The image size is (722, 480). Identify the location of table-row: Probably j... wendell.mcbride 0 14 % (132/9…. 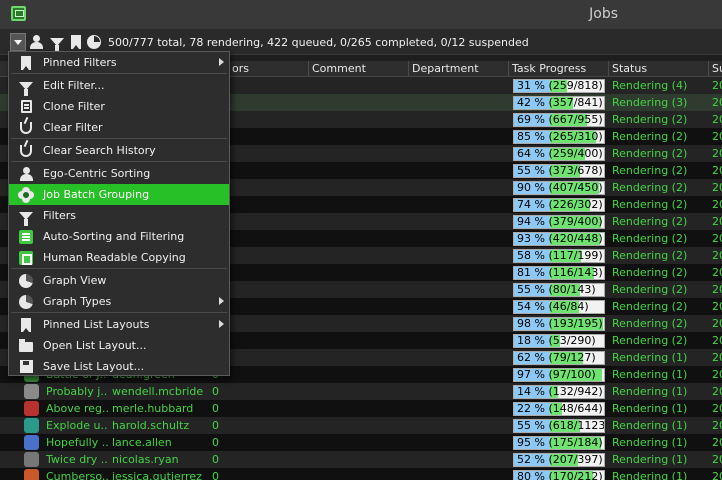
(361, 391).